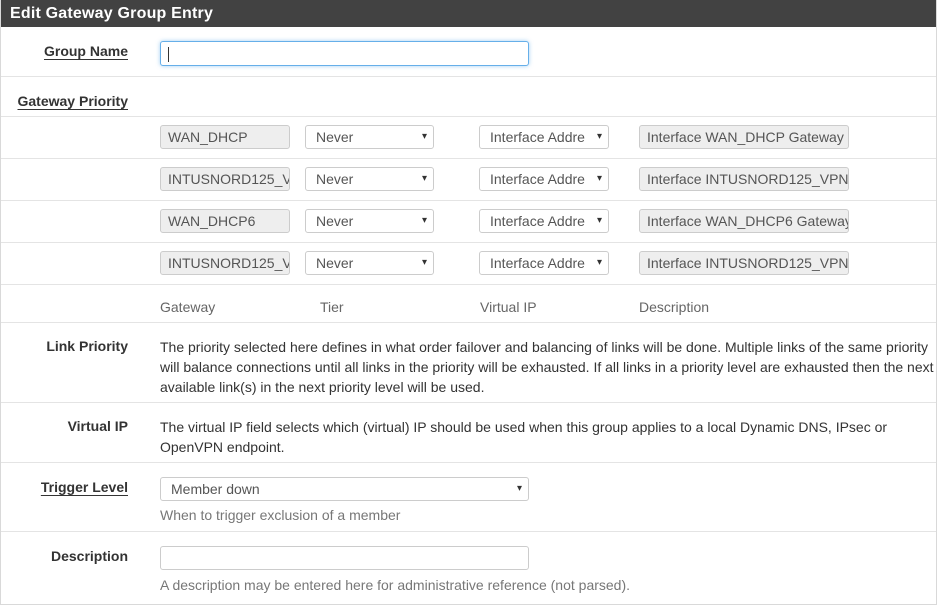  I want to click on trigger-level-label: Trigger Level, so click(84, 487).